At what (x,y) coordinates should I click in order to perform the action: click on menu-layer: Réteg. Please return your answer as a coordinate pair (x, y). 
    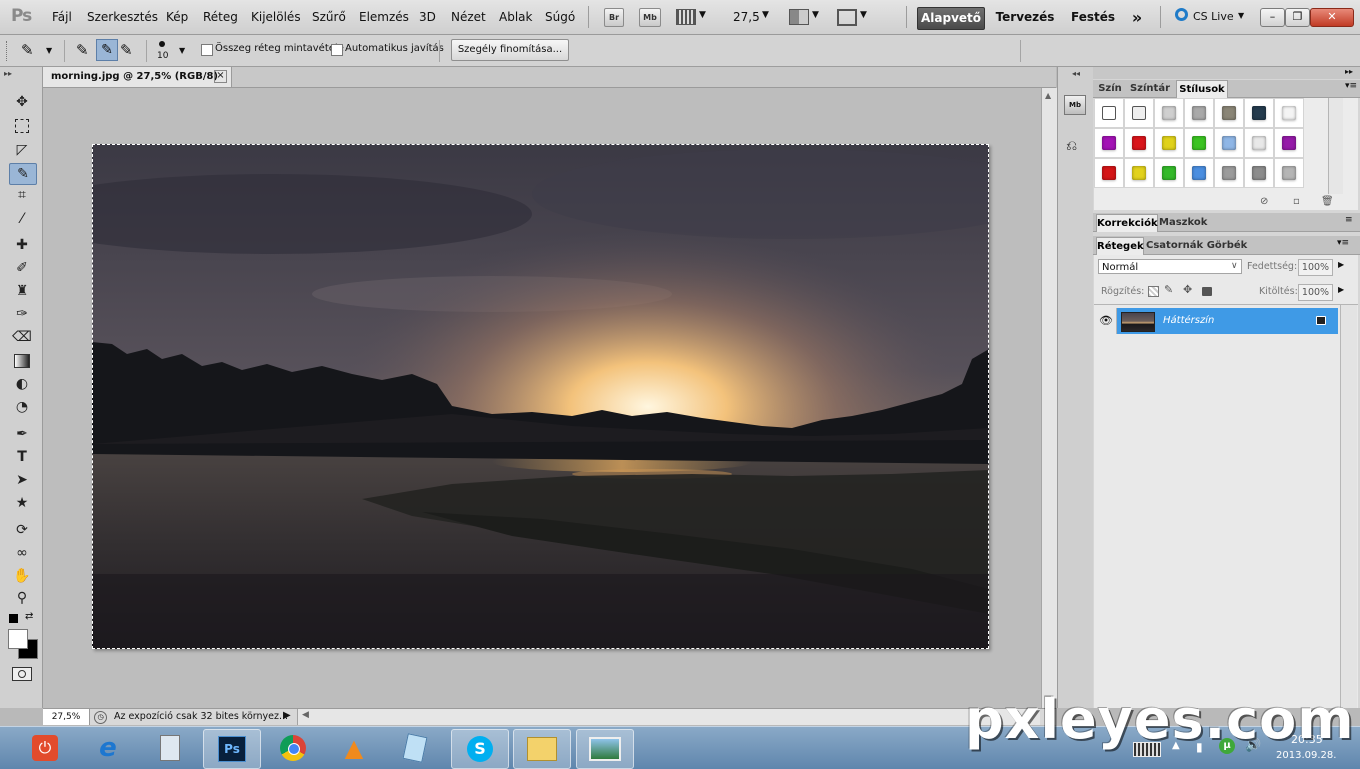
    Looking at the image, I should click on (220, 17).